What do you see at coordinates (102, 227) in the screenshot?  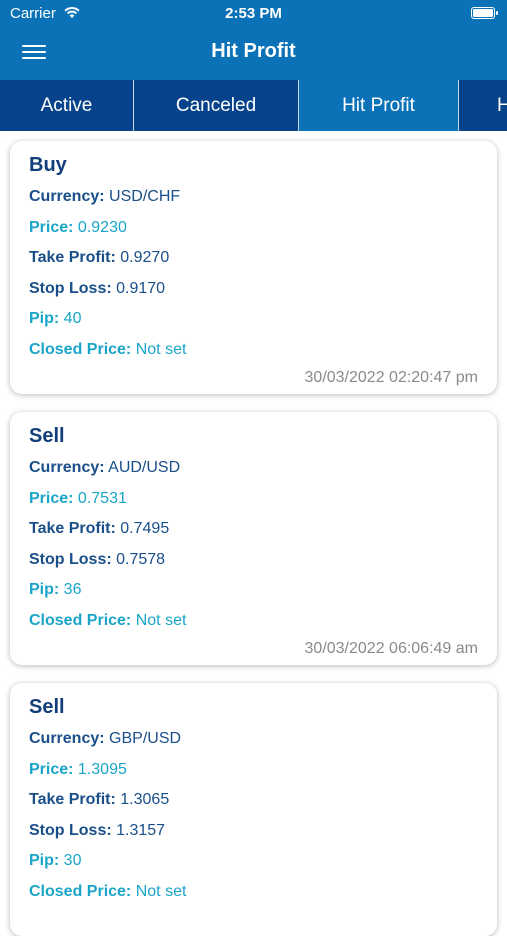 I see `price-value: 0.9230` at bounding box center [102, 227].